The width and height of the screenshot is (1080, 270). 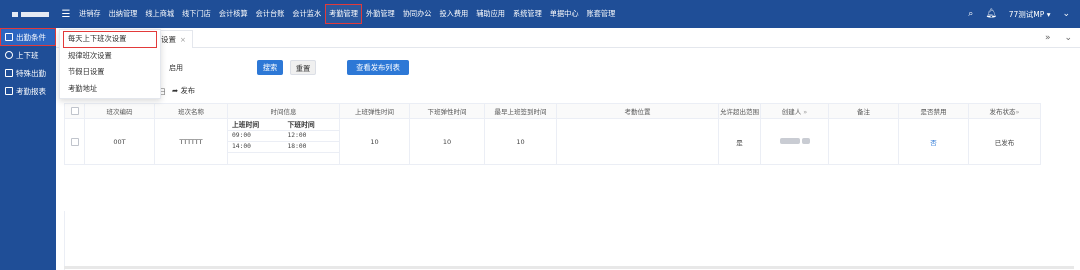 What do you see at coordinates (933, 141) in the screenshot?
I see `cell-disabled-link: 否` at bounding box center [933, 141].